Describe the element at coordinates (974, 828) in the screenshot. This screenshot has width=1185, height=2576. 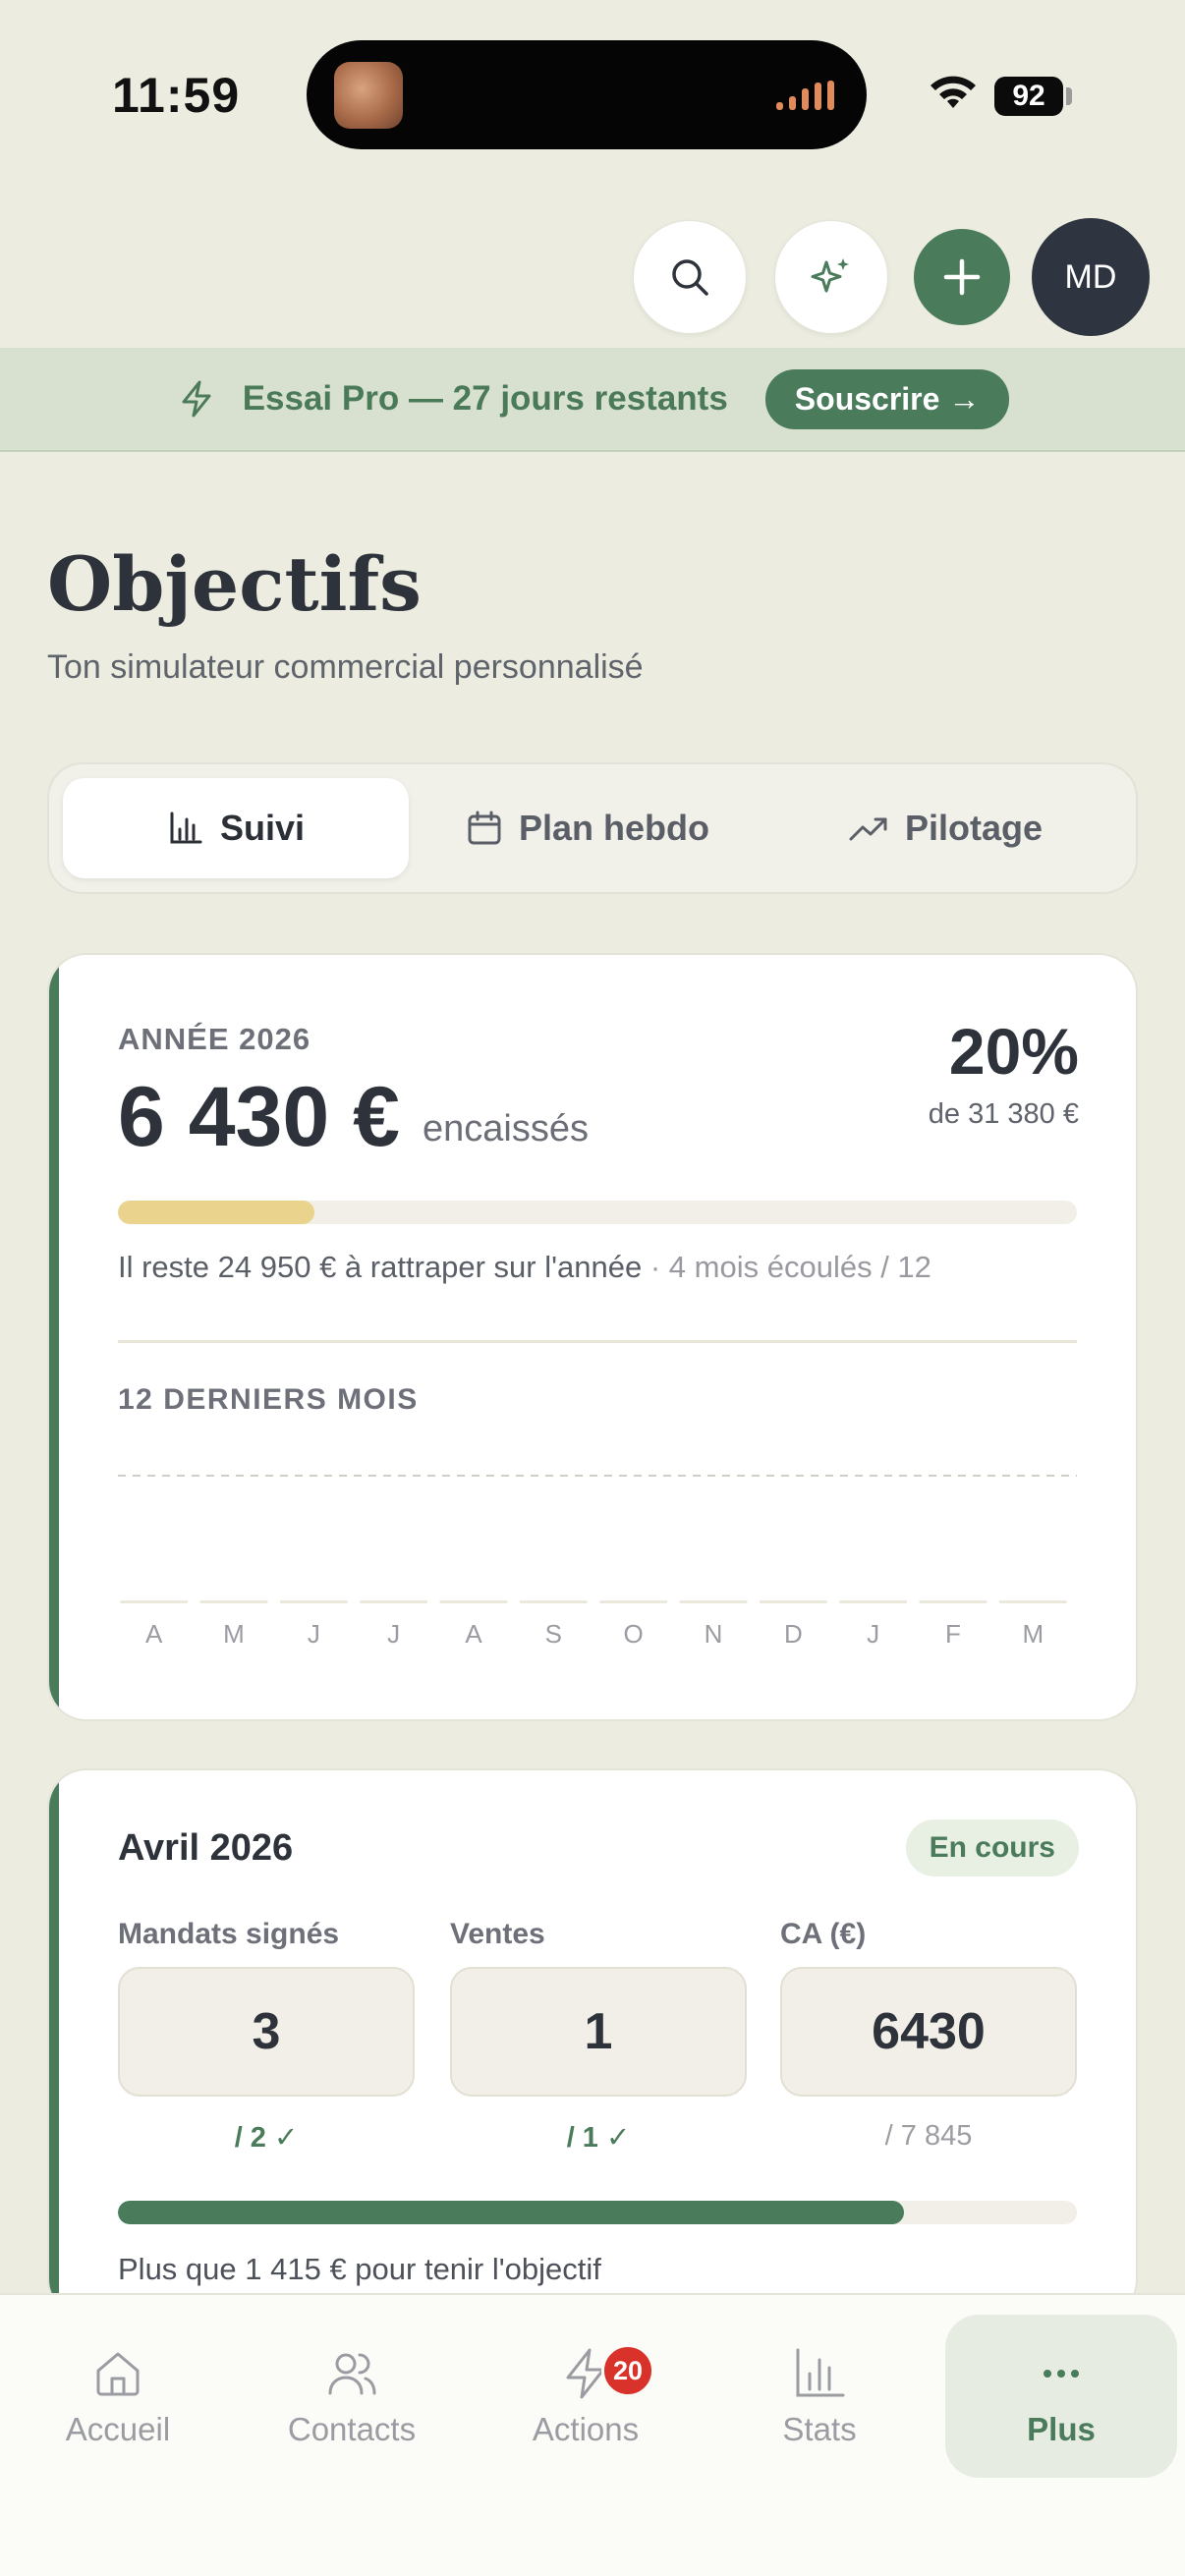
I see `tab-label: Pilotage` at that location.